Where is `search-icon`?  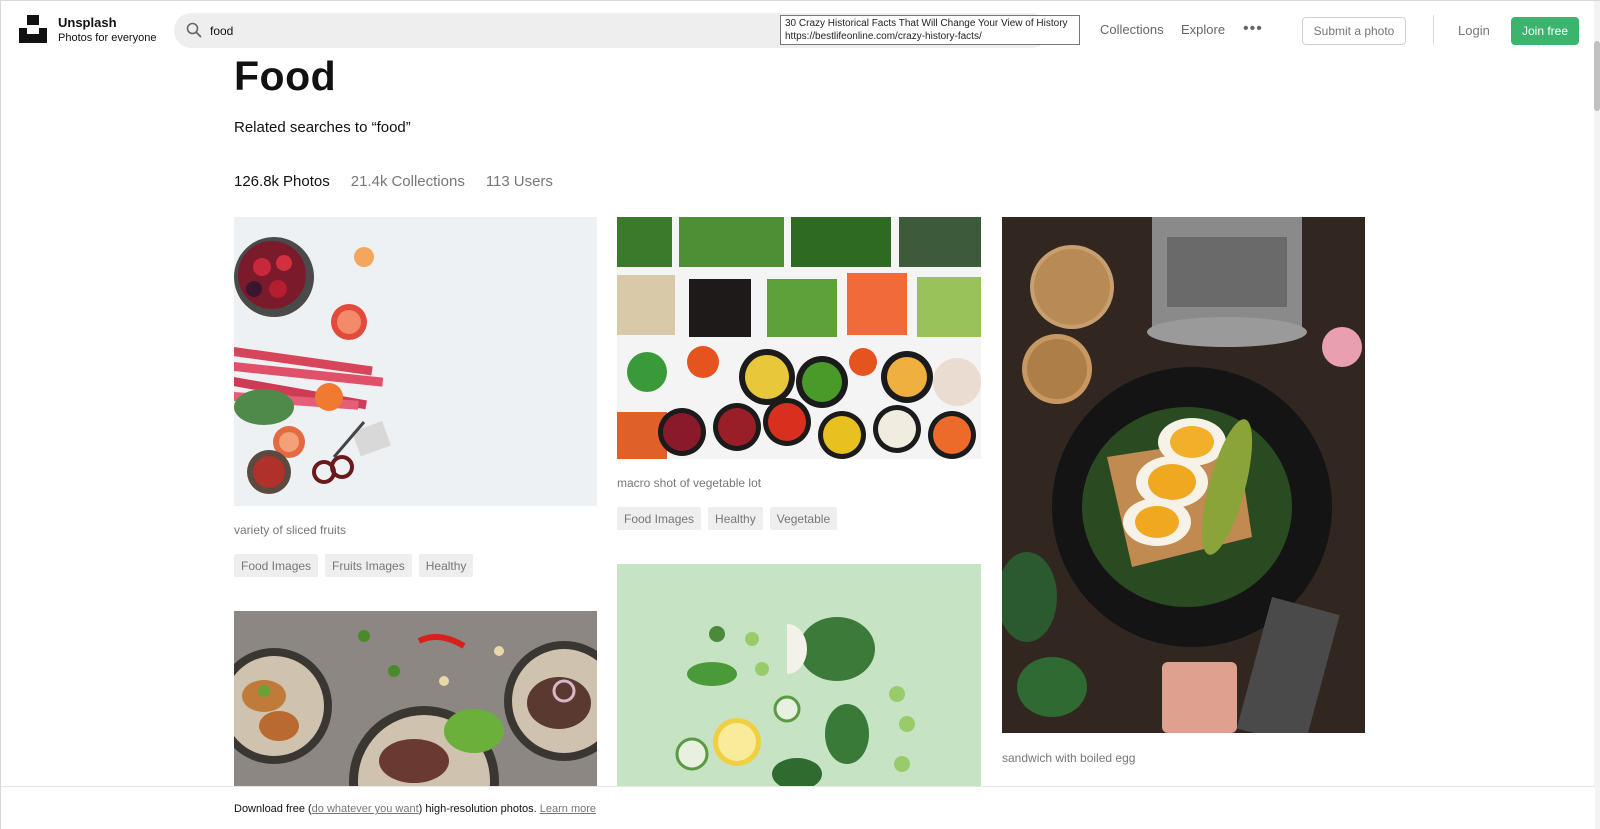
search-icon is located at coordinates (194, 30).